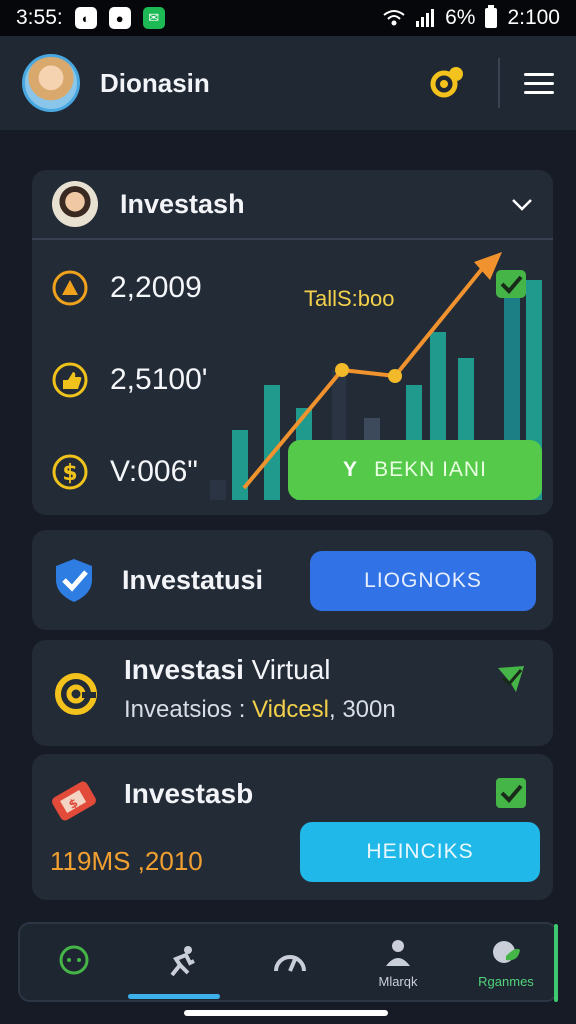  I want to click on investment-card-header: Investash, so click(292, 205).